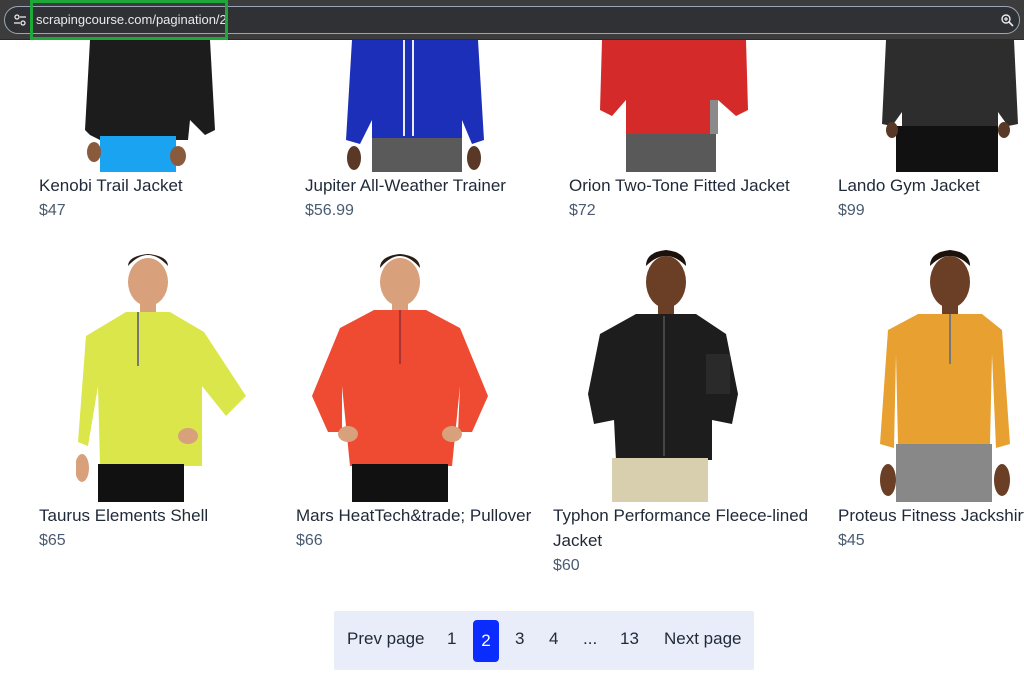 This screenshot has width=1024, height=684. I want to click on product-price: $47, so click(52, 210).